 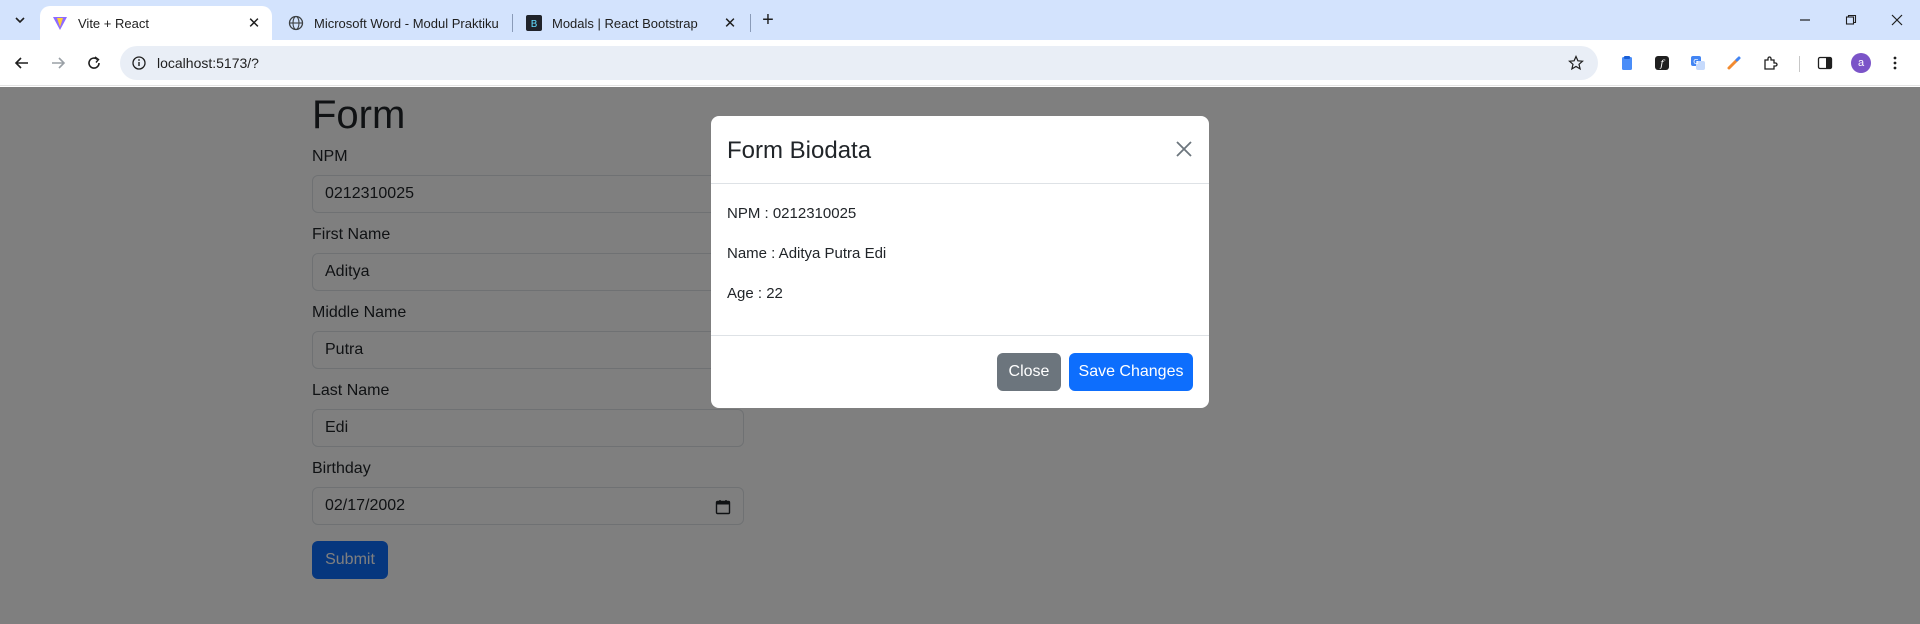 I want to click on url-text: localhost:5173/?, so click(x=208, y=63).